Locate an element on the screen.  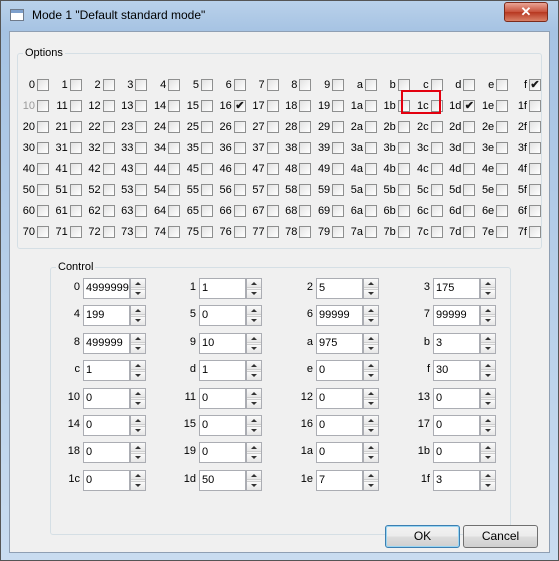
option-62: 62 is located at coordinates (100, 211).